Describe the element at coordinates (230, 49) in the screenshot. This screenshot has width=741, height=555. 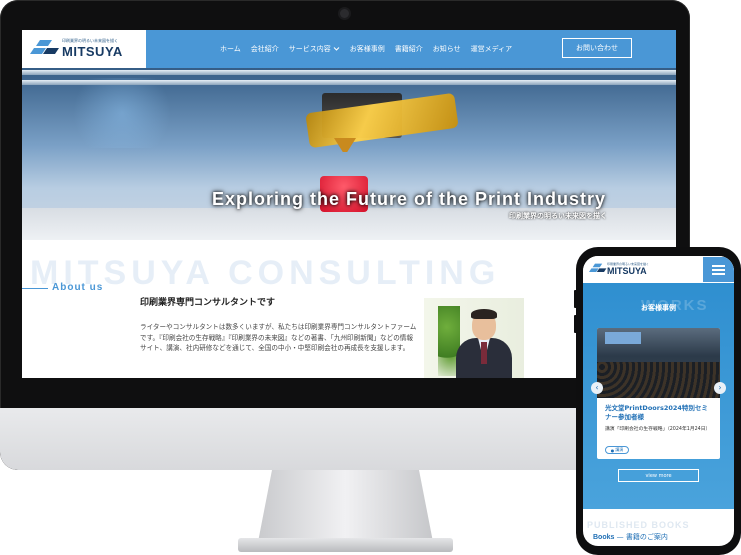
I see `nav-item-home: ホーム` at that location.